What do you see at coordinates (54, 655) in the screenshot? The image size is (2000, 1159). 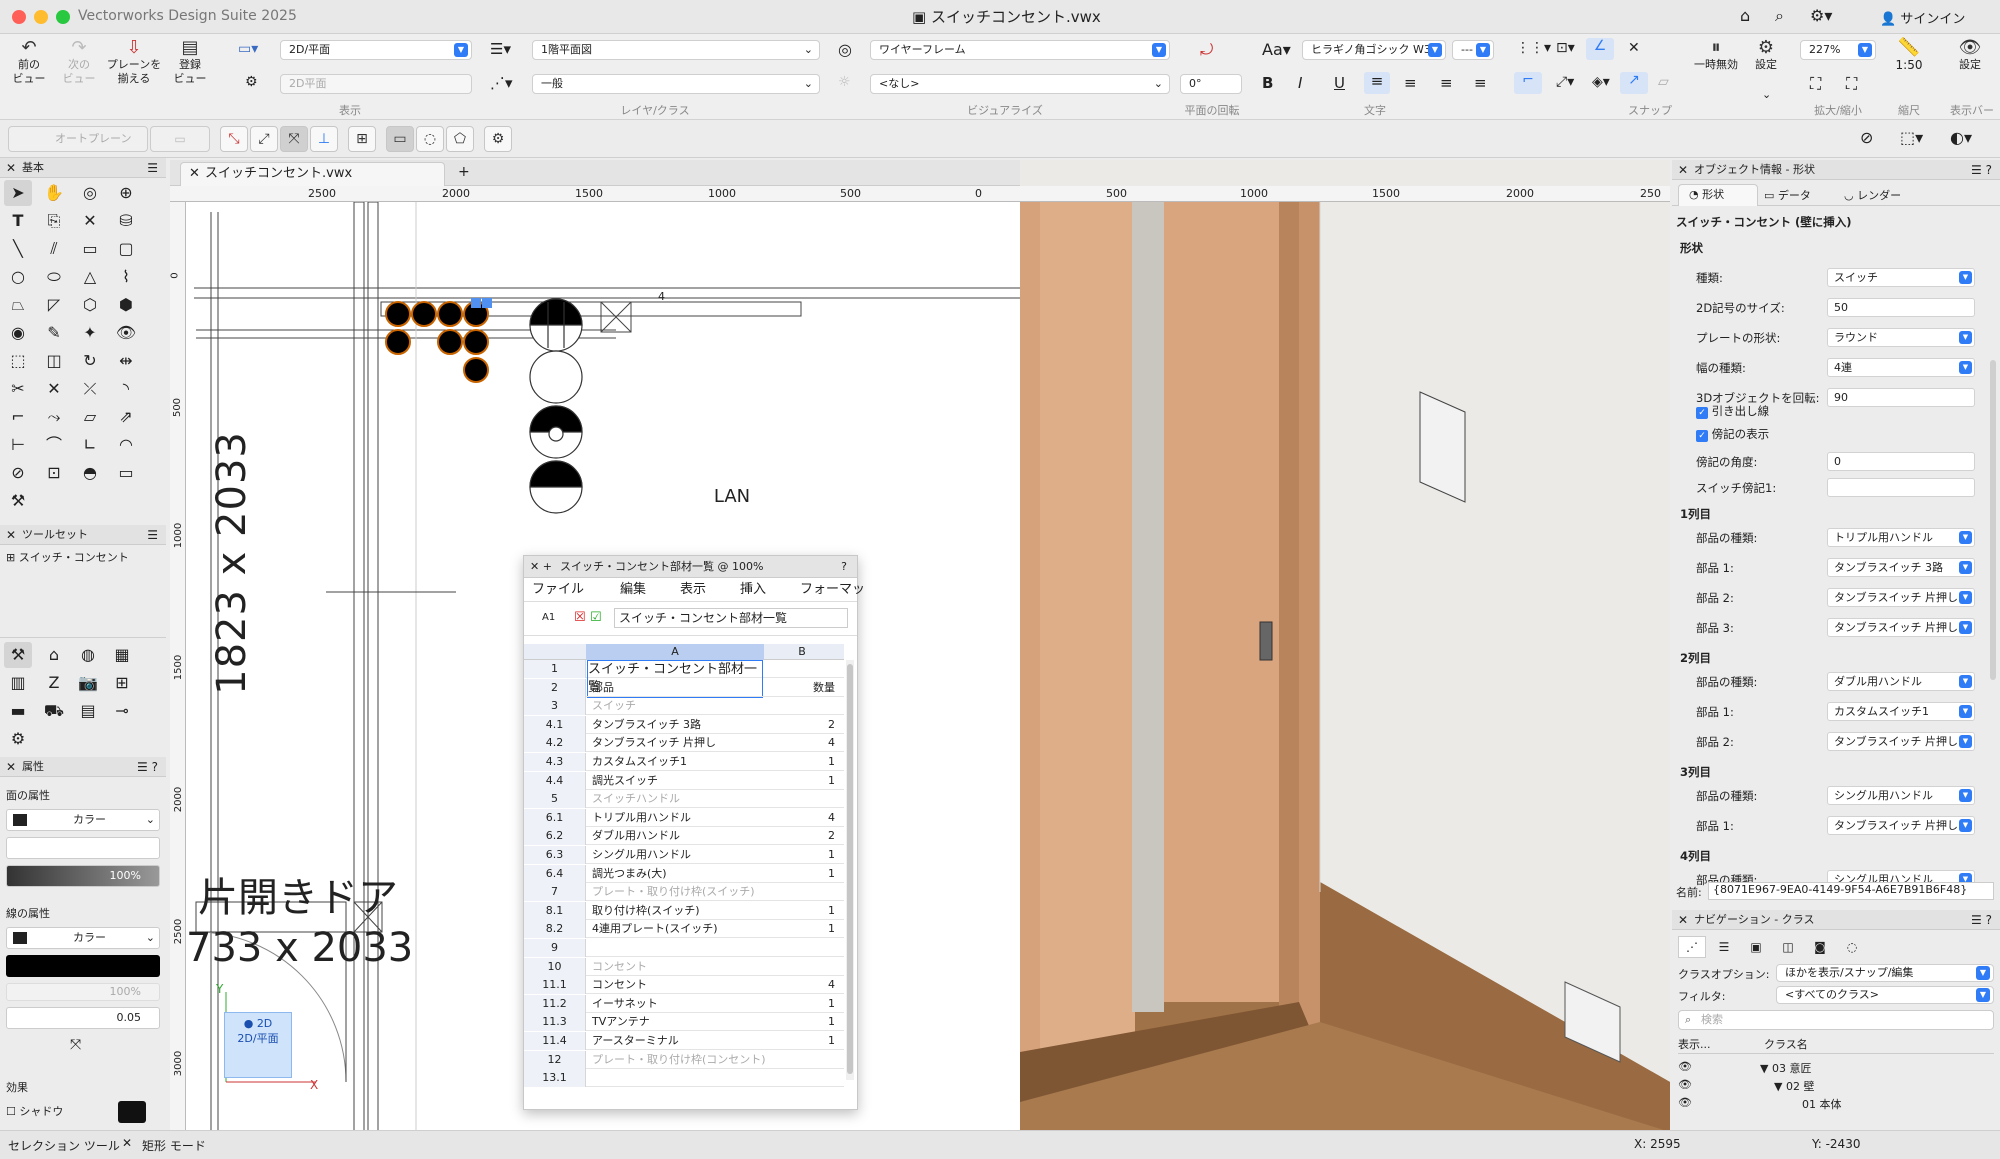 I see `building-shell-icon: ⌂` at bounding box center [54, 655].